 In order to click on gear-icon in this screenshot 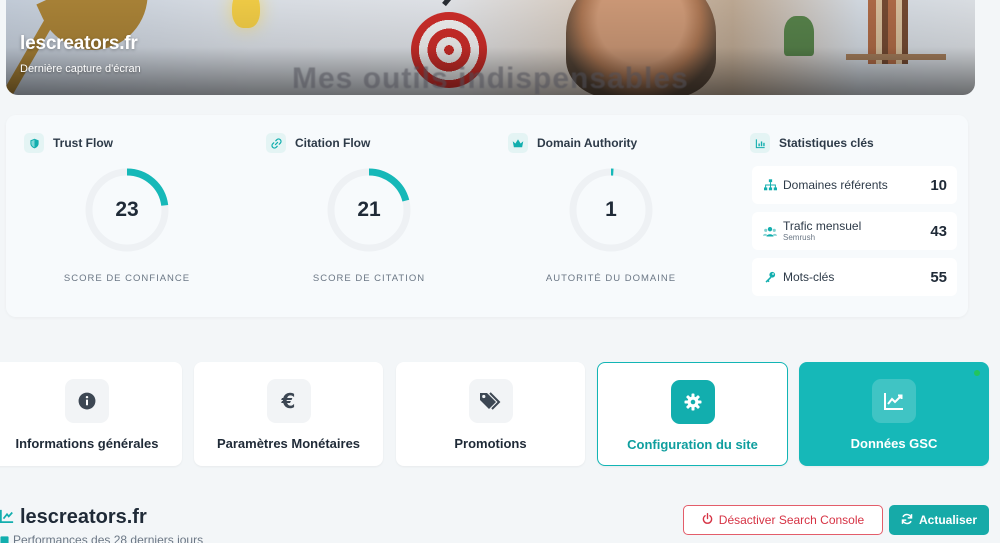, I will do `click(692, 402)`.